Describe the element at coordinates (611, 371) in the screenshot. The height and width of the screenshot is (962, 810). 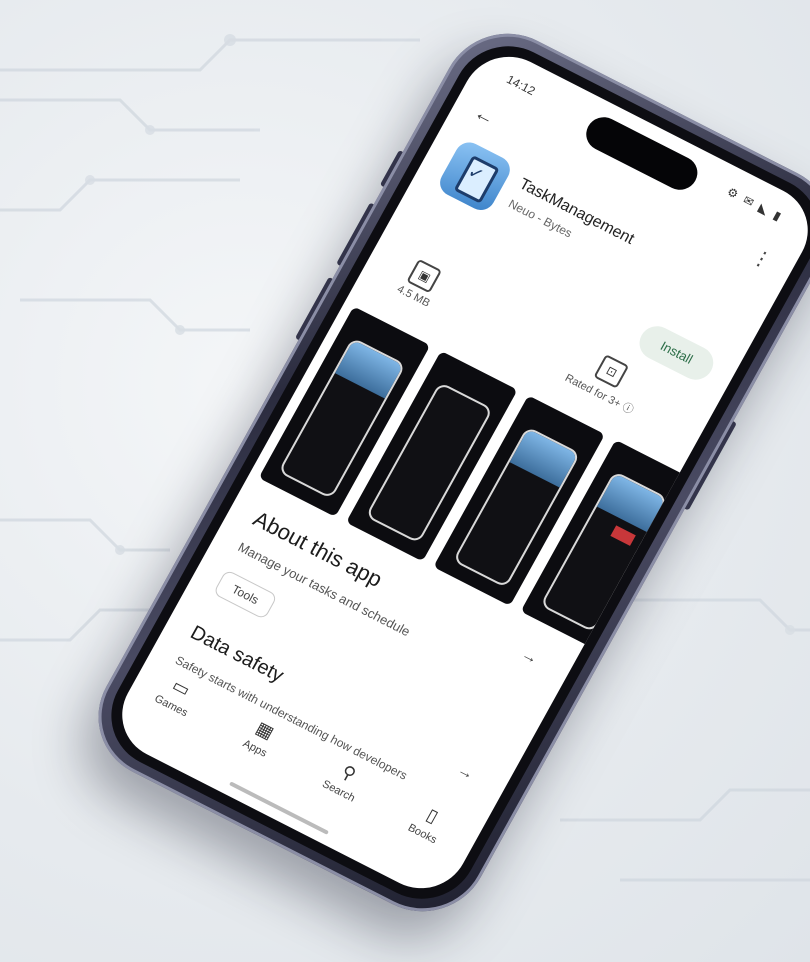
I see `content-rating-icon: ⊡` at that location.